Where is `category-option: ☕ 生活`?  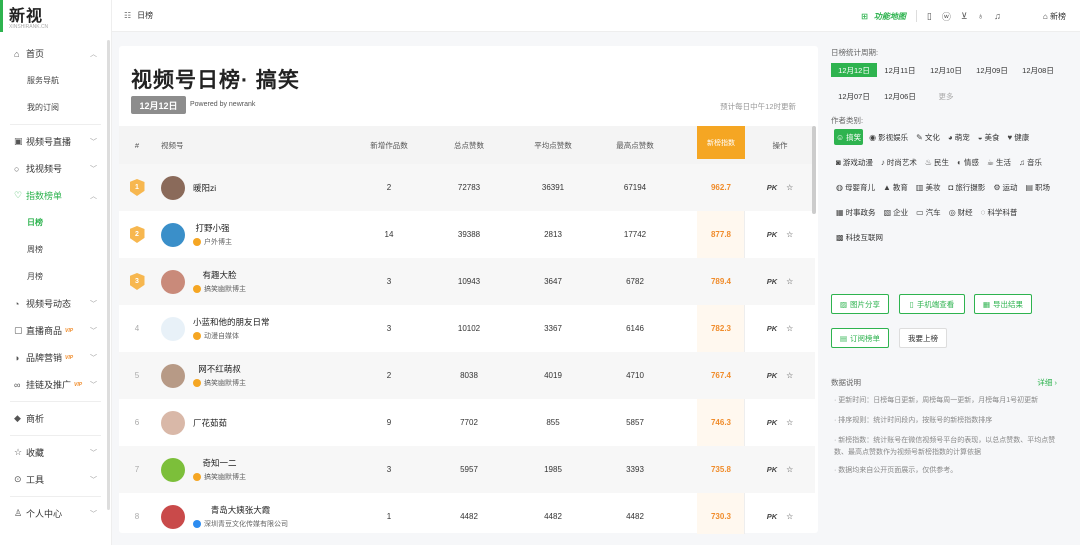
category-option: ☕ 生活 is located at coordinates (999, 162).